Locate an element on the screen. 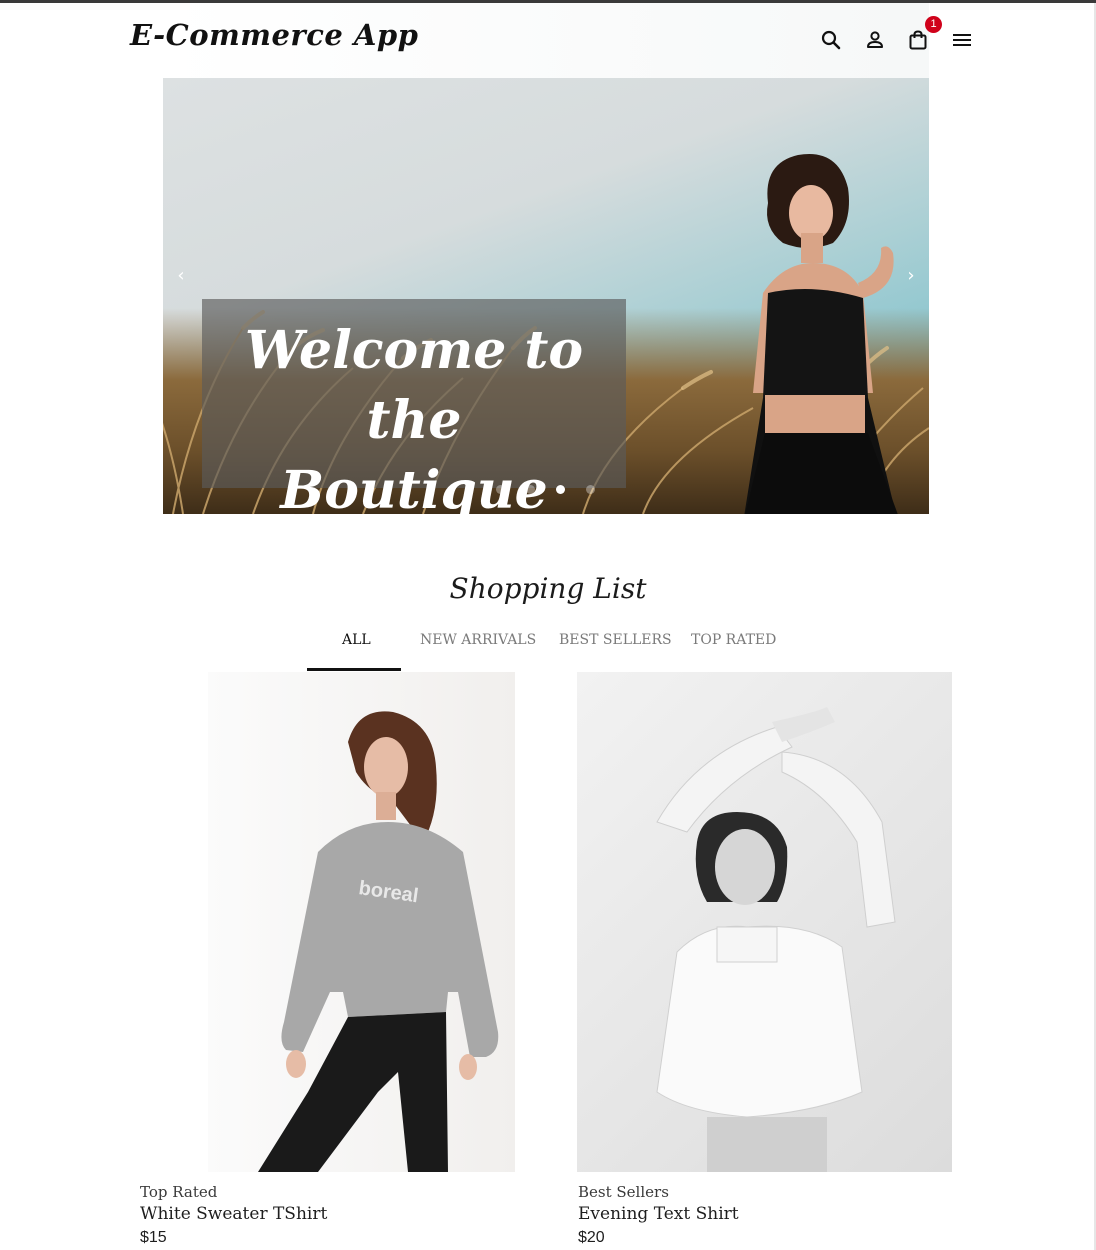 This screenshot has height=1250, width=1096. product-category: Best Sellers is located at coordinates (623, 1192).